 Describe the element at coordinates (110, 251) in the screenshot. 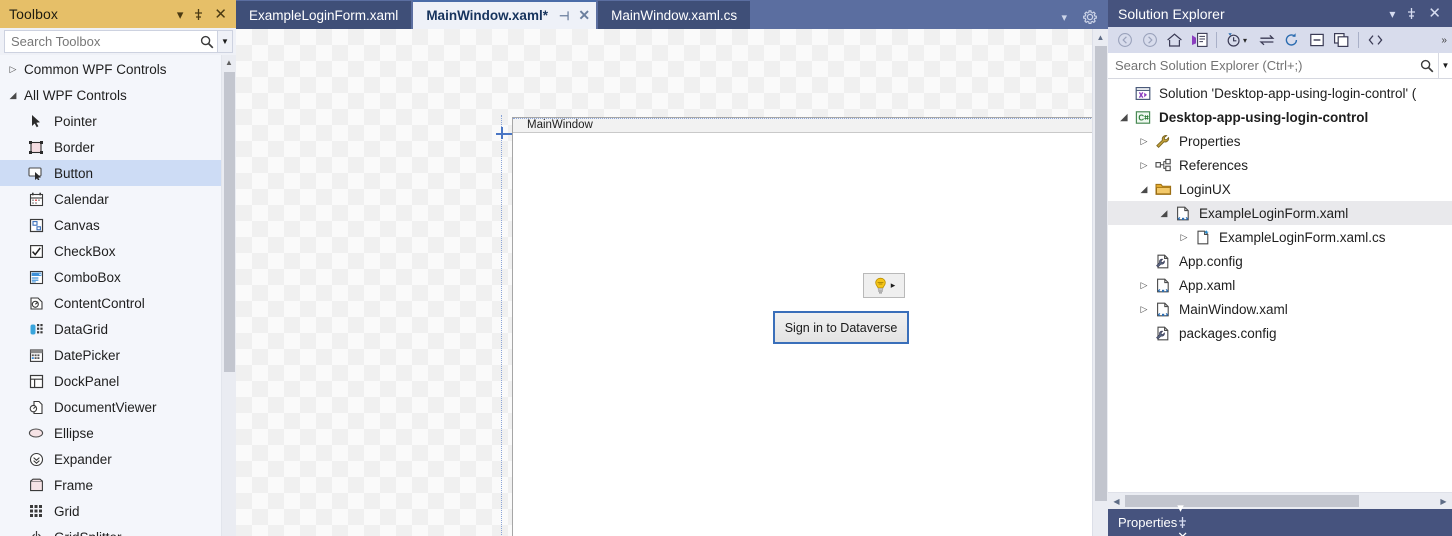

I see `toolbox-item-checkbox: CheckBox` at that location.